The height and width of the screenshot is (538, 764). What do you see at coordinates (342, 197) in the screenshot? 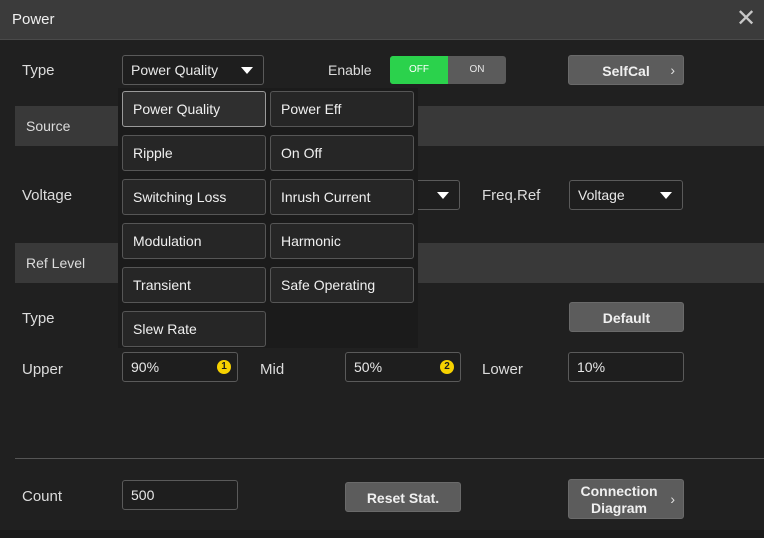
I see `menu-option-inrush-current: Inrush Current` at bounding box center [342, 197].